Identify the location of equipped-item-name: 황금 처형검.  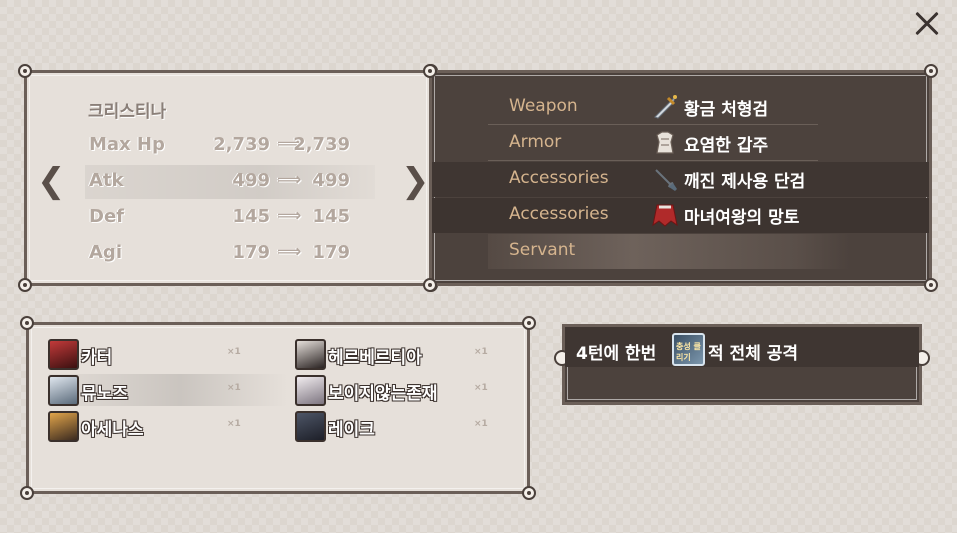
(726, 110).